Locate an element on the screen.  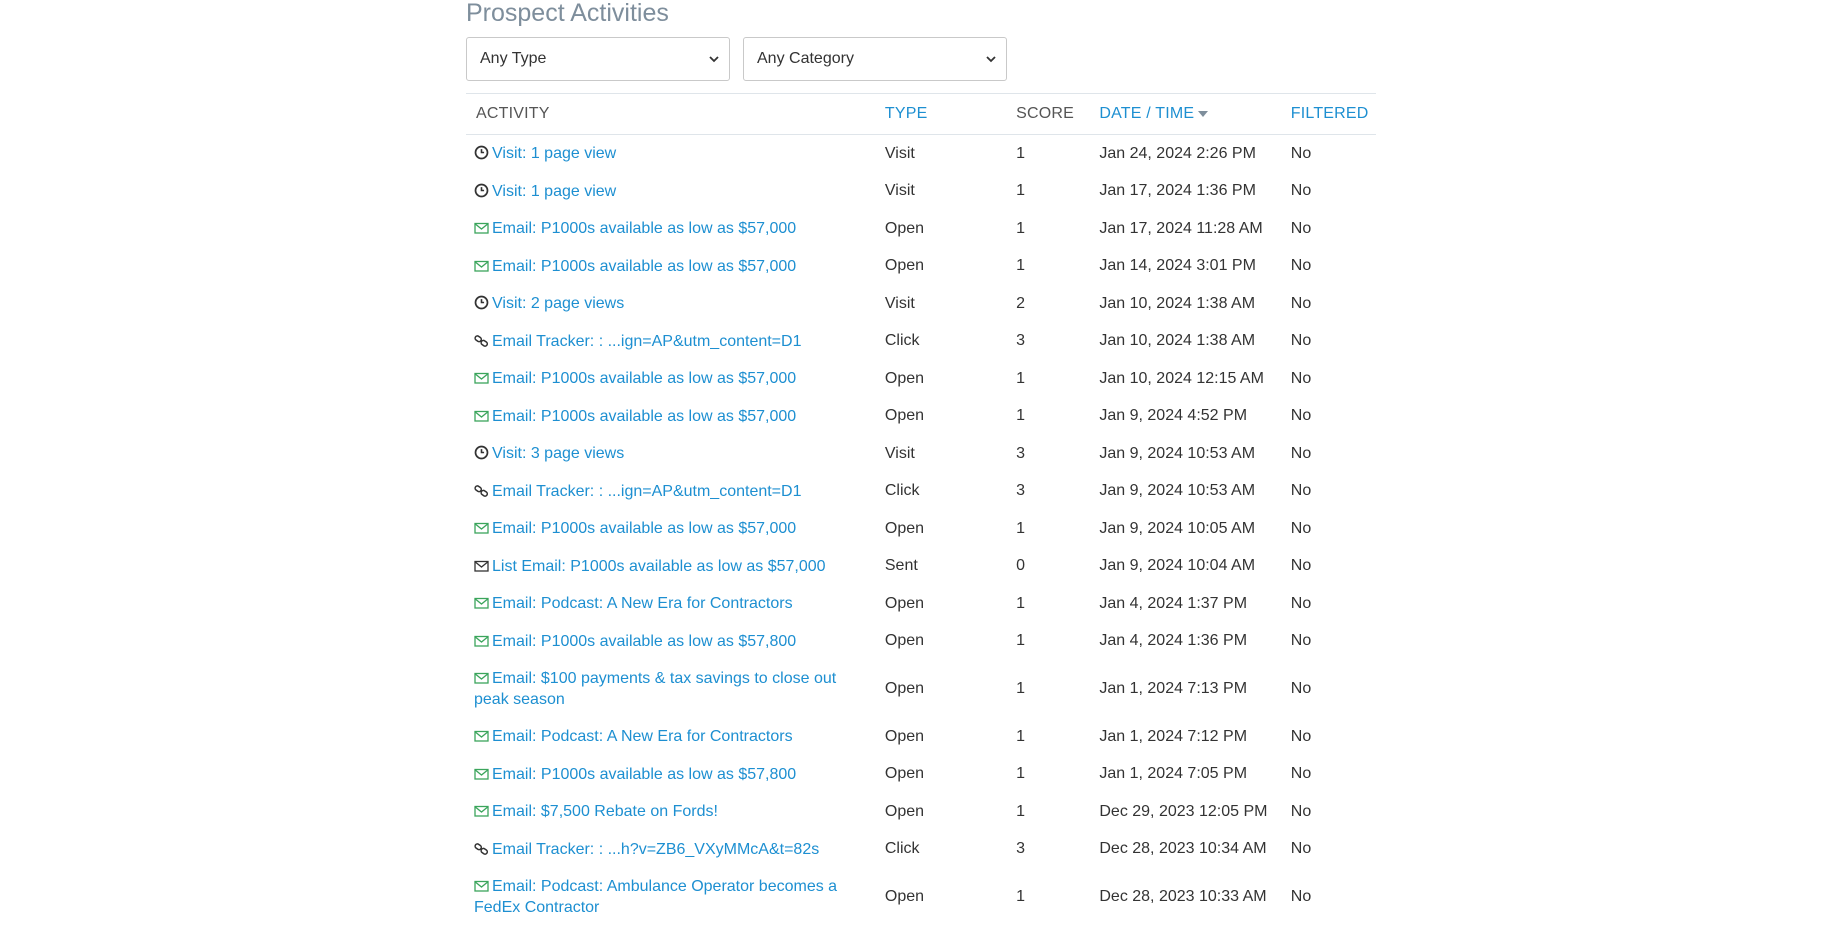
date-time-cell: Jan 4, 2024 1:37 PM is located at coordinates (1184, 604).